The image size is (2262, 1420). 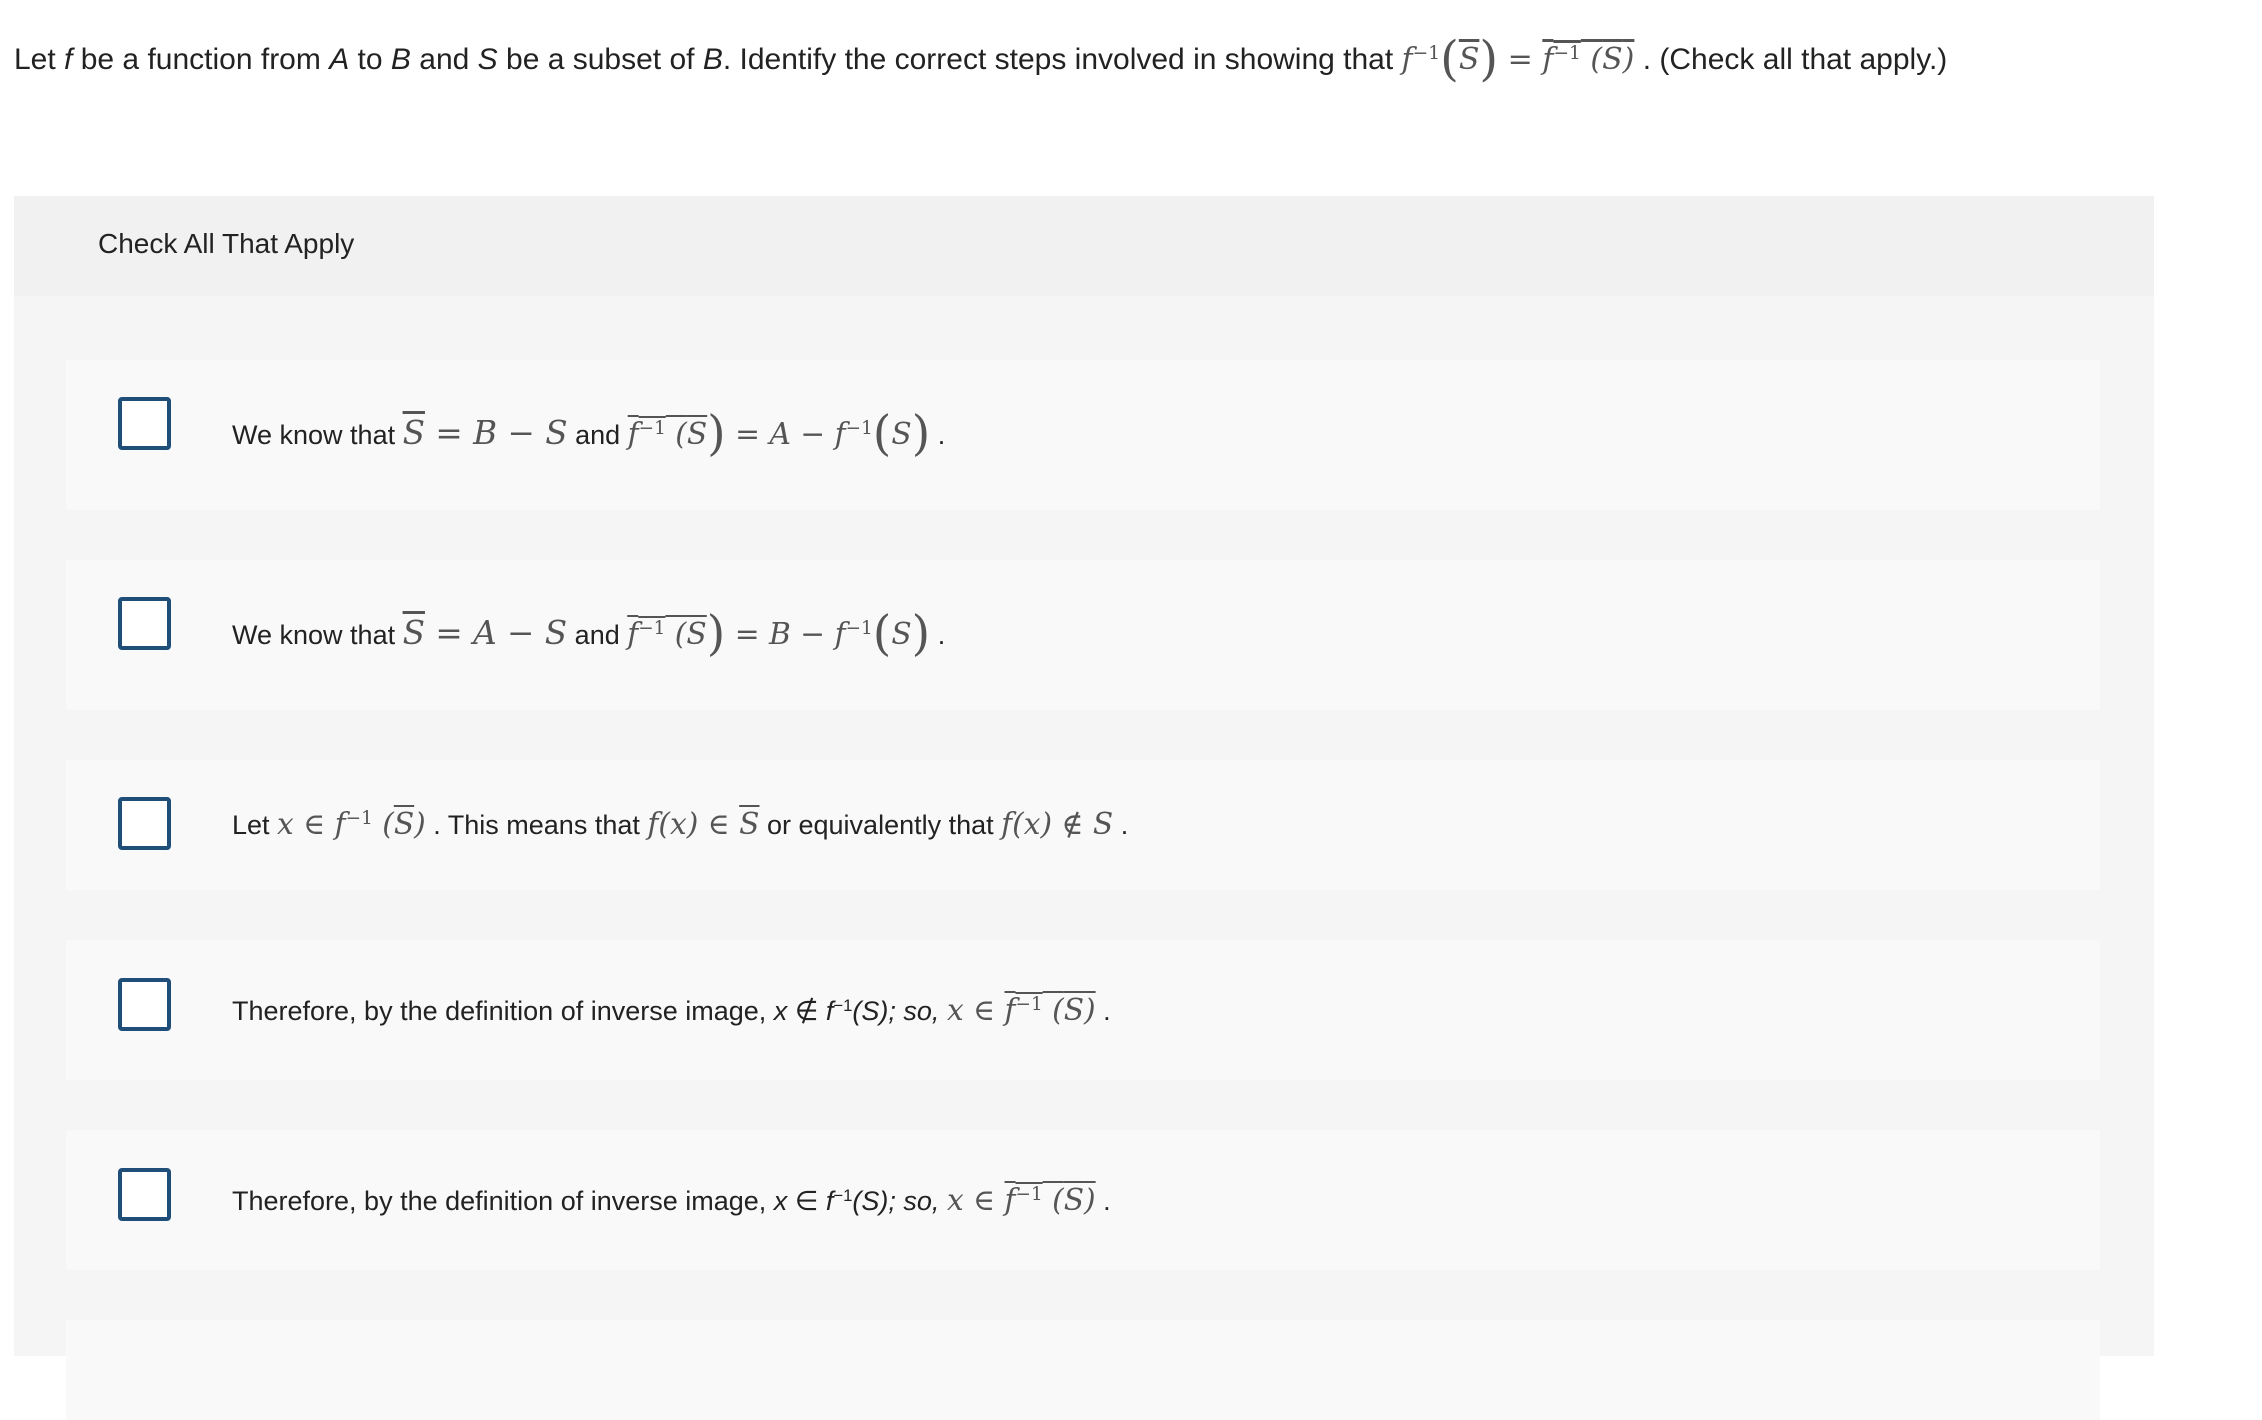 I want to click on math-rhs: f−1 (S), so click(x=1588, y=59).